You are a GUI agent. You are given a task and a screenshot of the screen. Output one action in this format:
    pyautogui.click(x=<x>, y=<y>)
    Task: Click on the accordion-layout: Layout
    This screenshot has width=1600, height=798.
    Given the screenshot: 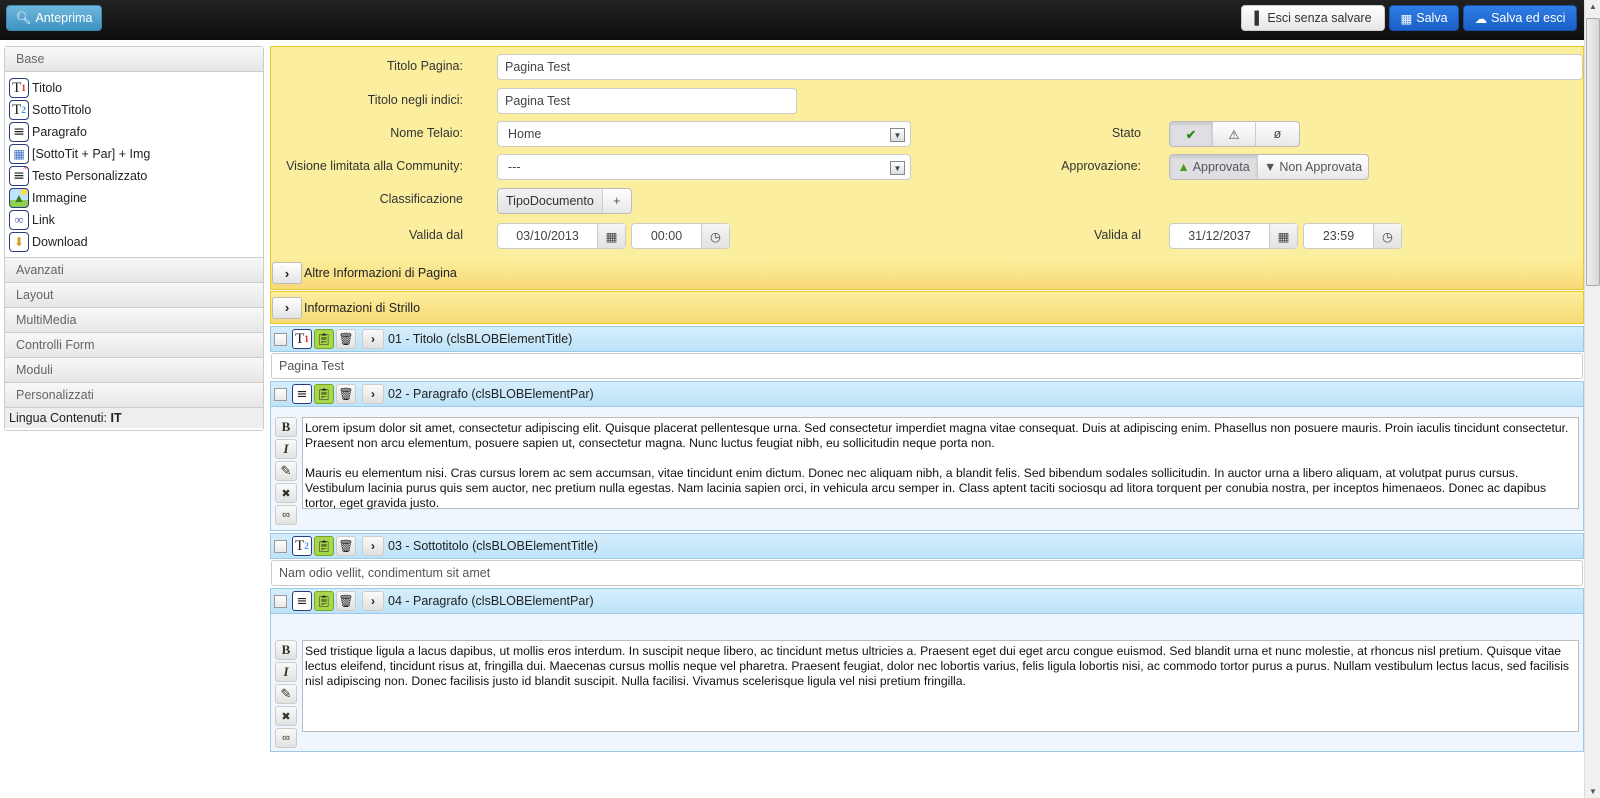 What is the action you would take?
    pyautogui.click(x=134, y=295)
    